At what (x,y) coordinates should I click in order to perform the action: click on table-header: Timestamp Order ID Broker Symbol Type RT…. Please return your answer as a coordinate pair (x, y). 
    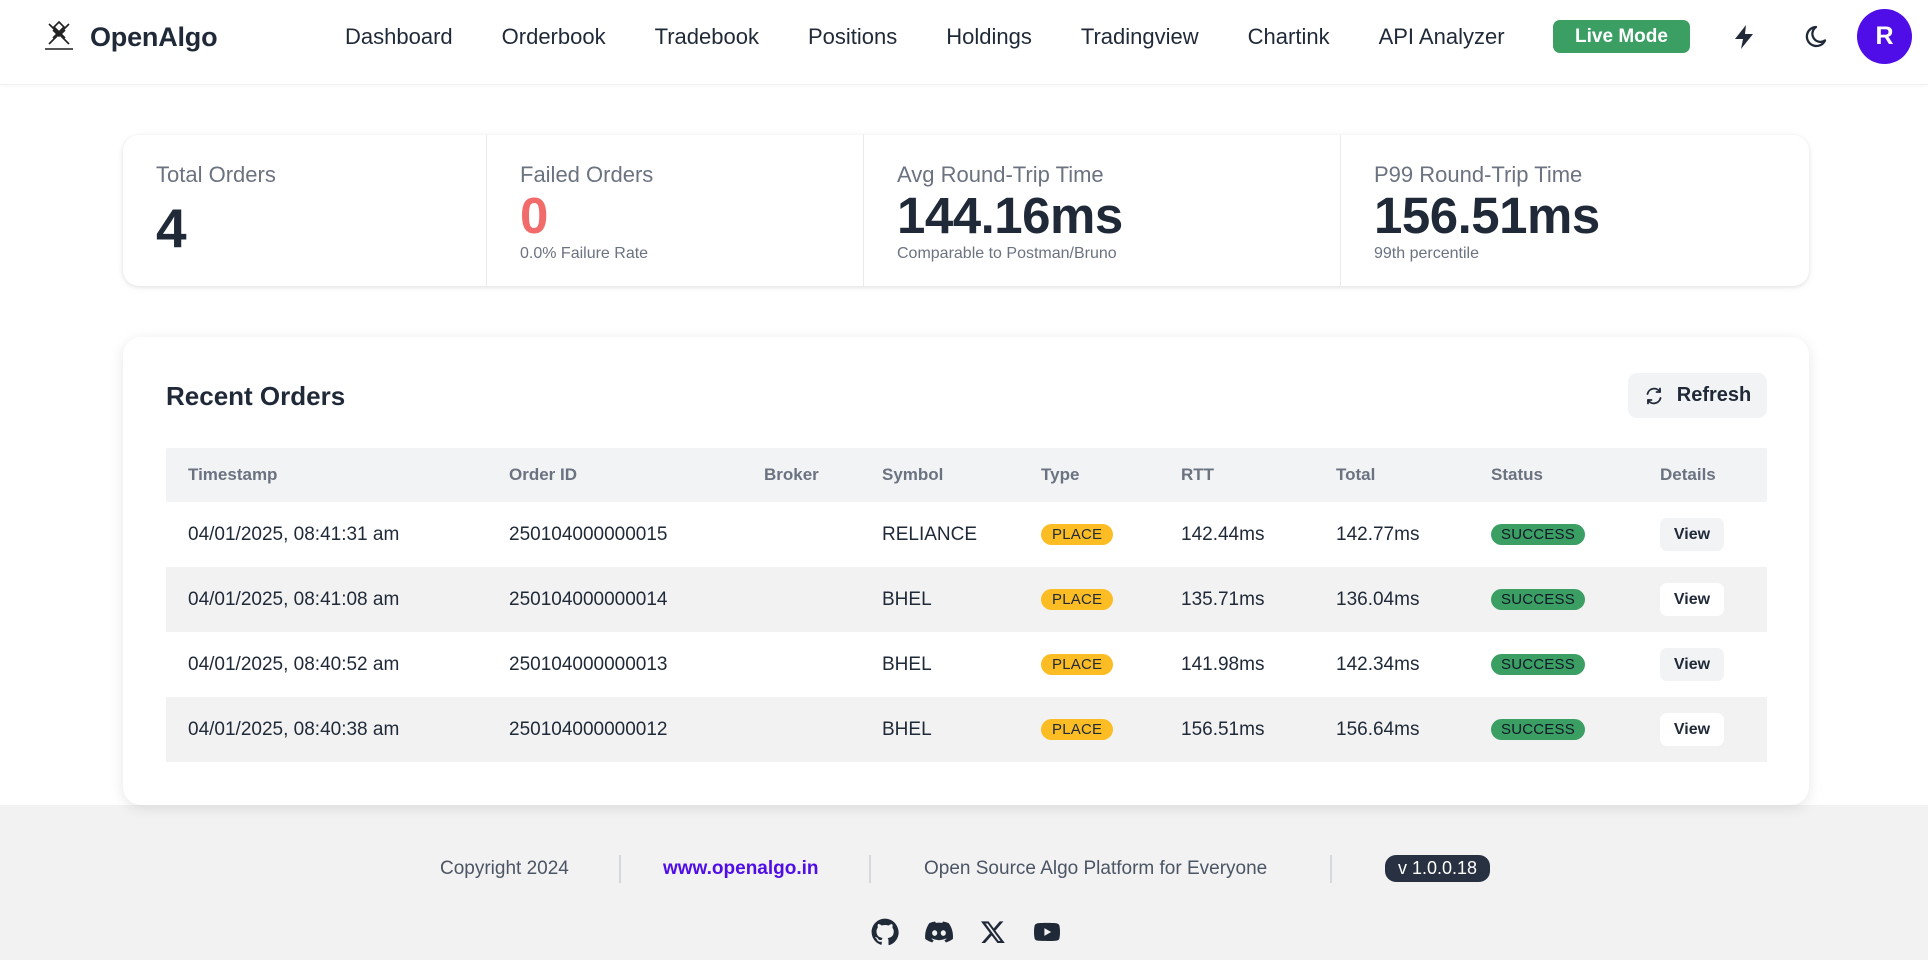
    Looking at the image, I should click on (966, 475).